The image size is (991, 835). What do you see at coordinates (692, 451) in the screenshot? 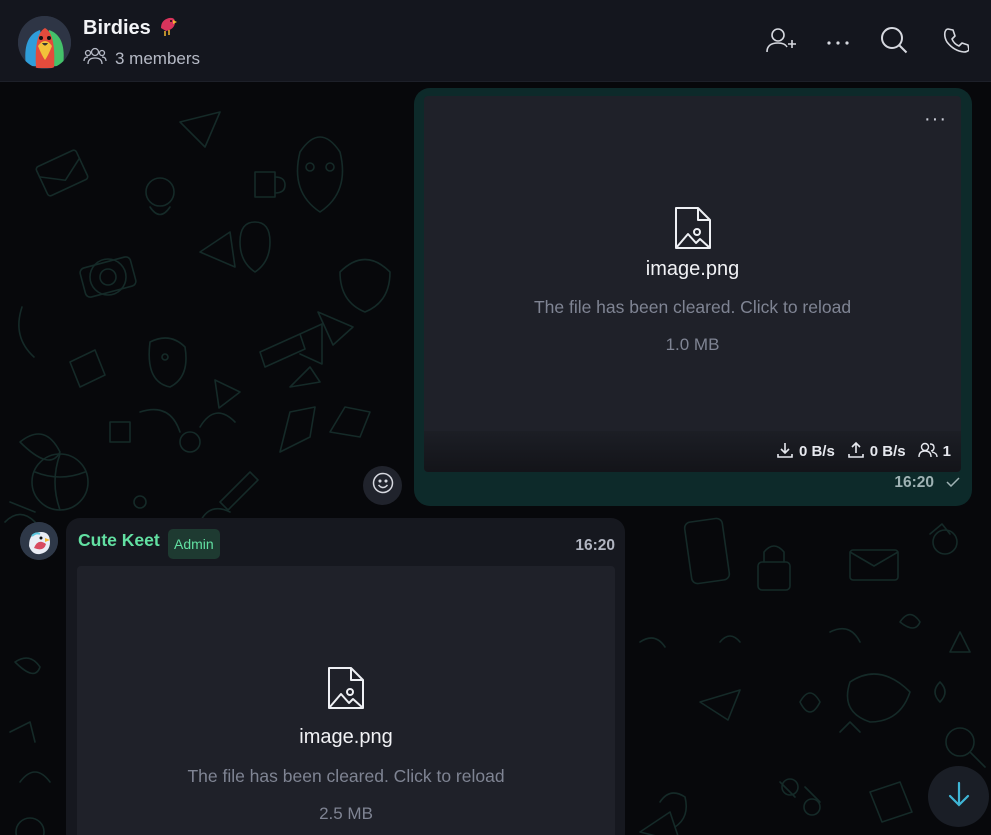
I see `transfer-stats-bar: 0 B/s 0 B/s 1` at bounding box center [692, 451].